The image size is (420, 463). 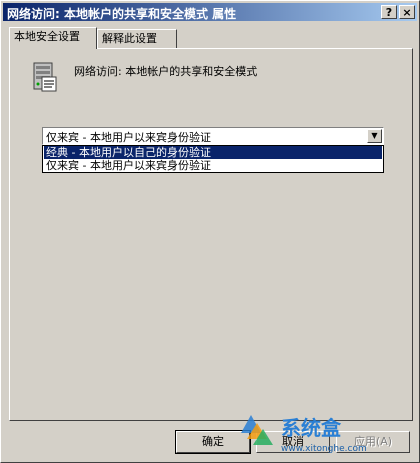 What do you see at coordinates (407, 12) in the screenshot?
I see `close-button: ×` at bounding box center [407, 12].